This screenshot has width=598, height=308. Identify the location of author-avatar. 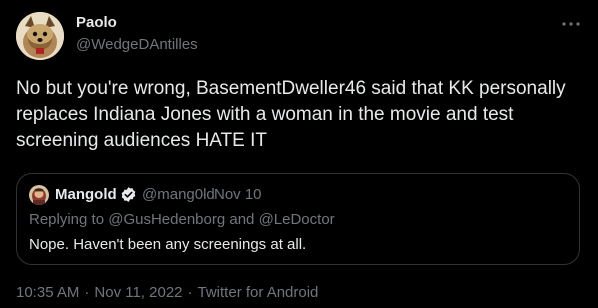
(40, 36).